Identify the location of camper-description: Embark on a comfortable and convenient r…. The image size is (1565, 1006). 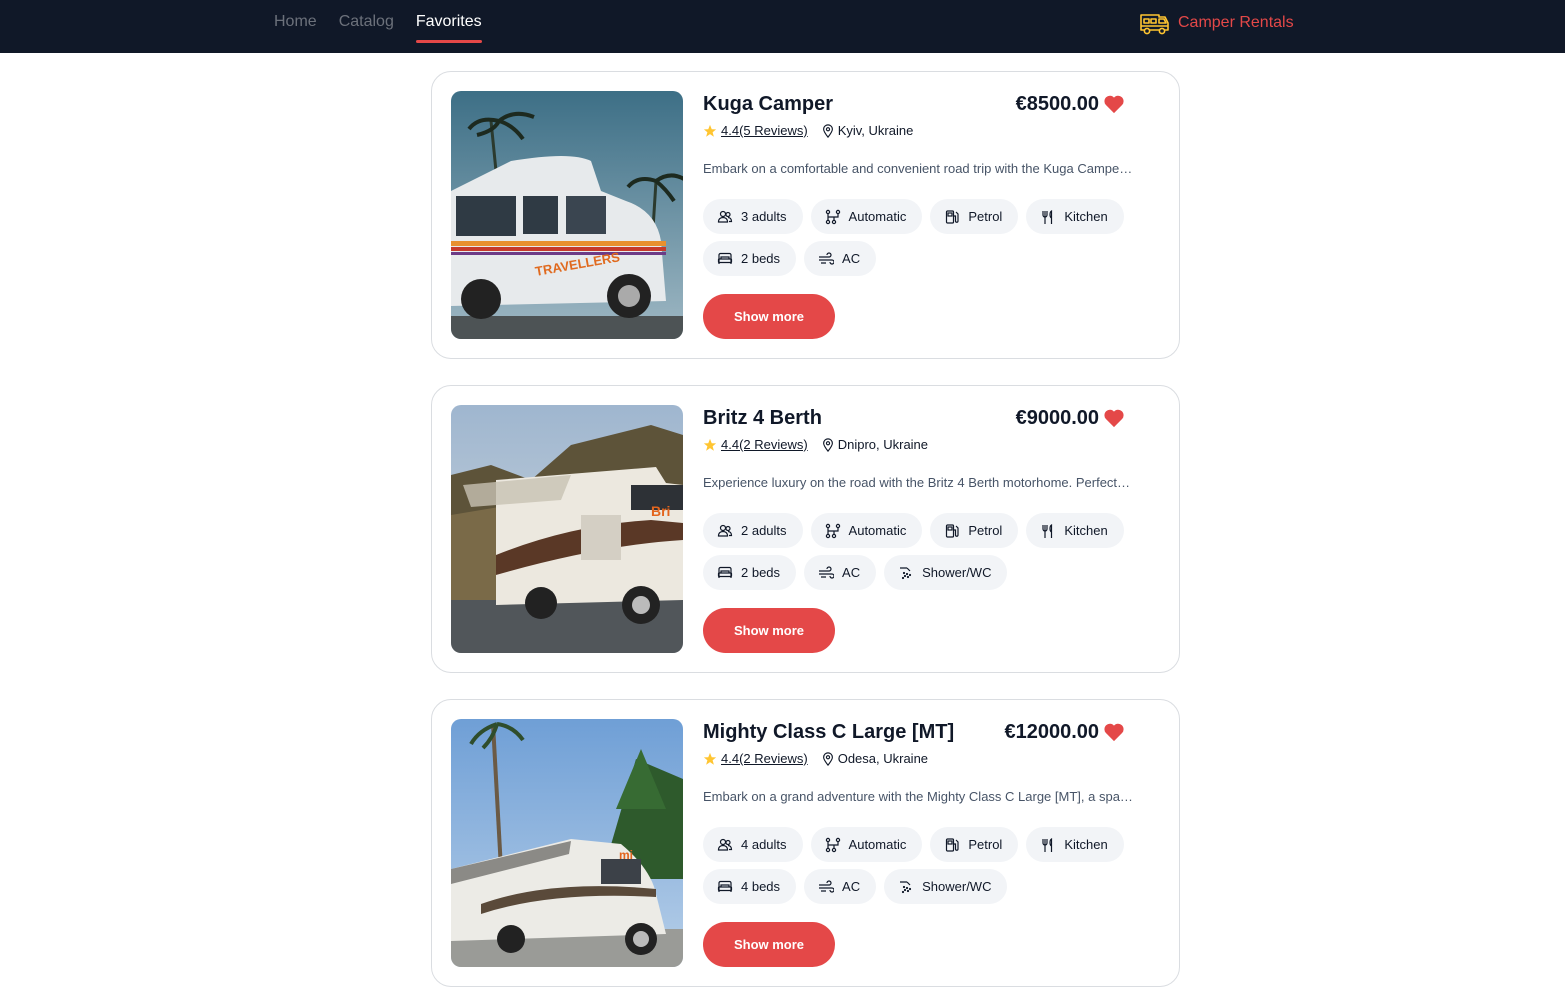
(918, 168).